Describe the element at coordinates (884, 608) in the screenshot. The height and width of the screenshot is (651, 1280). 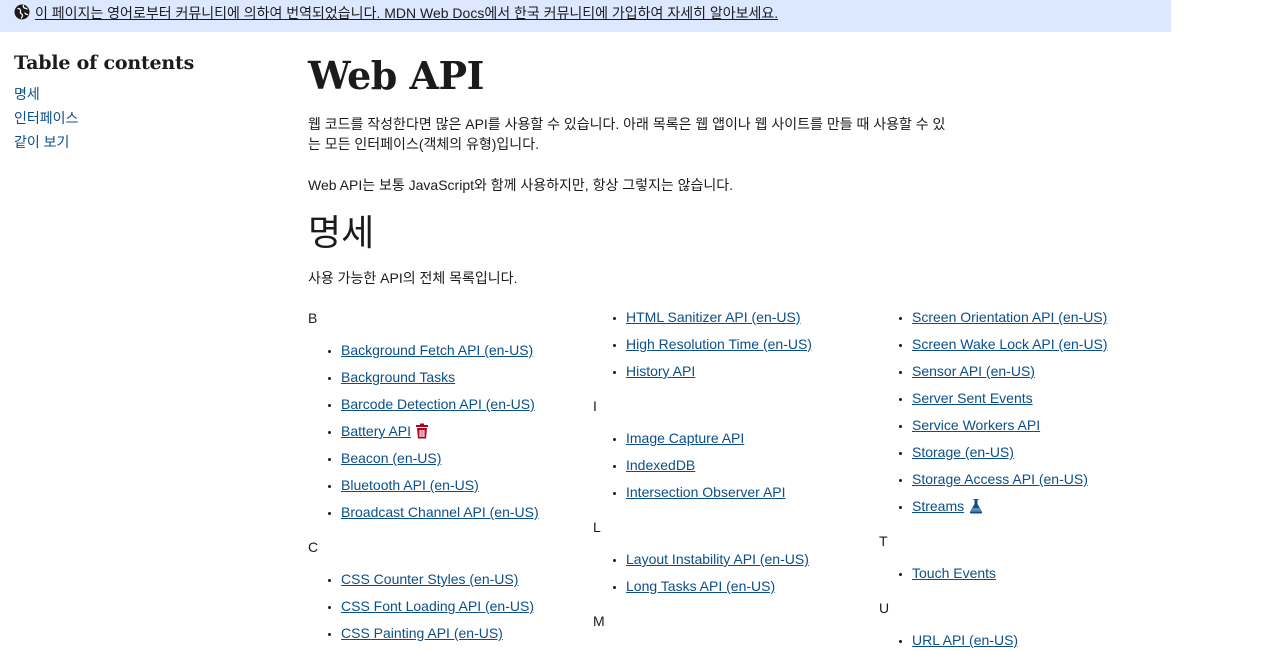
I see `group-letter: U` at that location.